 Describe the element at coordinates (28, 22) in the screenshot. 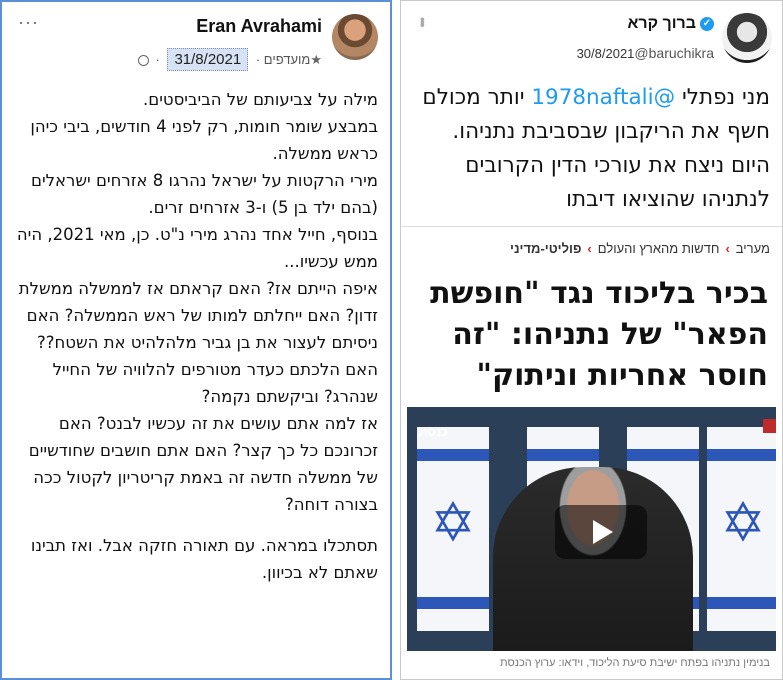

I see `more-options-button: ···` at that location.